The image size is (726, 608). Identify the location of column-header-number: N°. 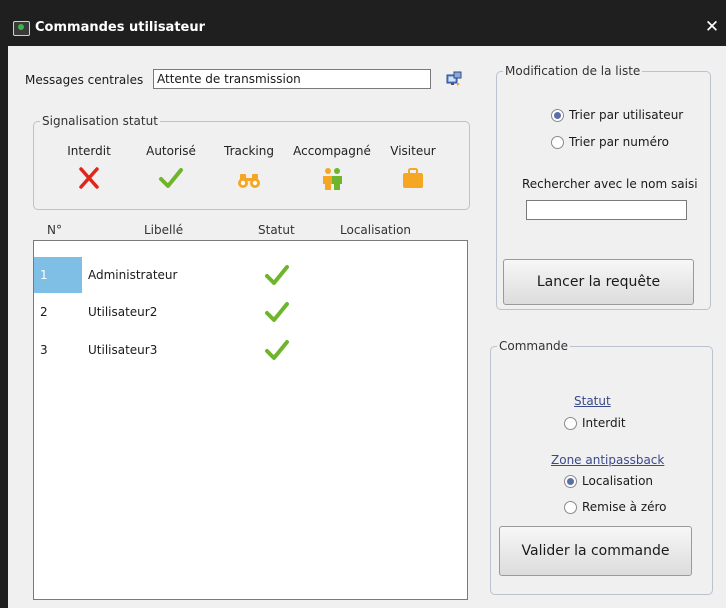
(54, 230).